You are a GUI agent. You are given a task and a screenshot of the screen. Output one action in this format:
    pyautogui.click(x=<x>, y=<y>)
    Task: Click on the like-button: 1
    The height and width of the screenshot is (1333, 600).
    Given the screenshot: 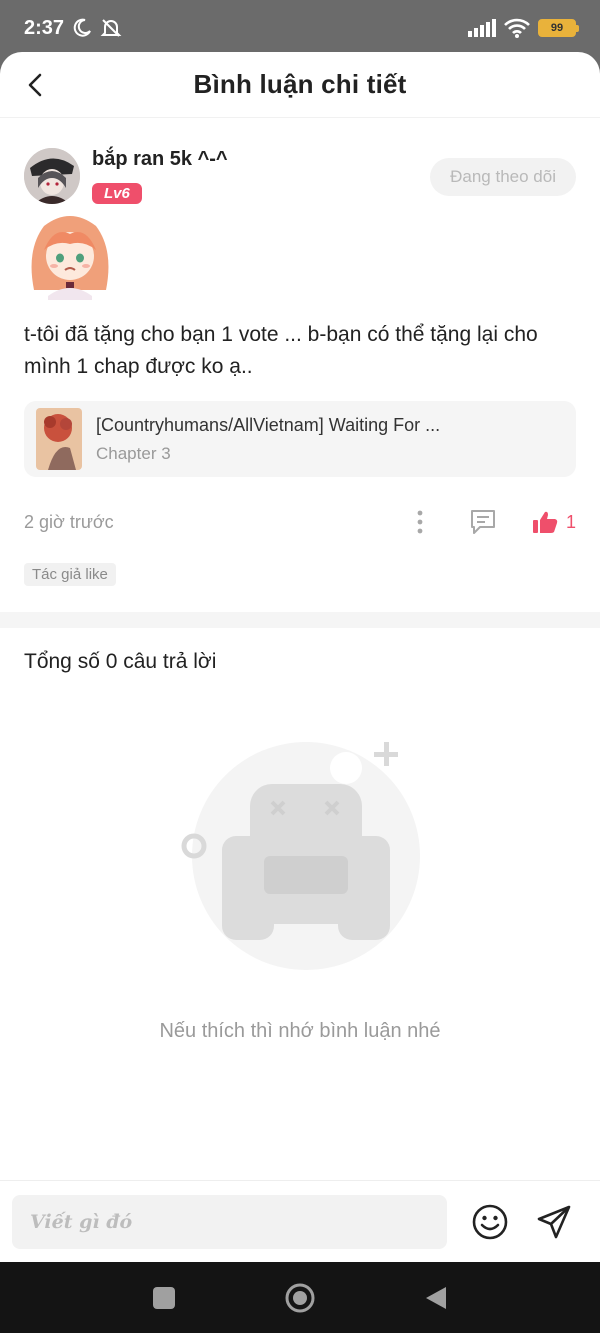 What is the action you would take?
    pyautogui.click(x=554, y=522)
    